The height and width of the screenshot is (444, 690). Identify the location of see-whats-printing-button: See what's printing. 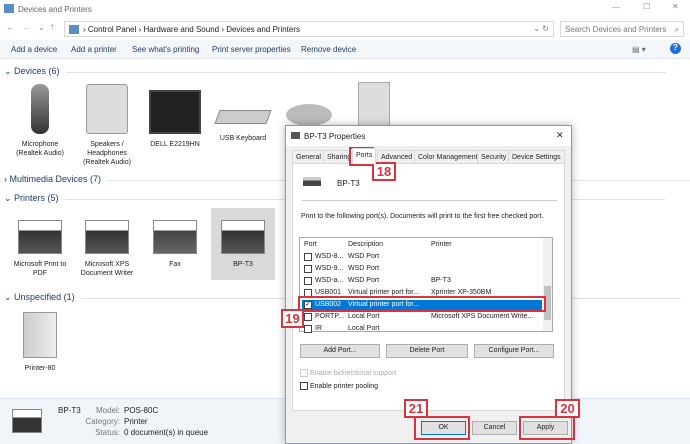
(165, 49).